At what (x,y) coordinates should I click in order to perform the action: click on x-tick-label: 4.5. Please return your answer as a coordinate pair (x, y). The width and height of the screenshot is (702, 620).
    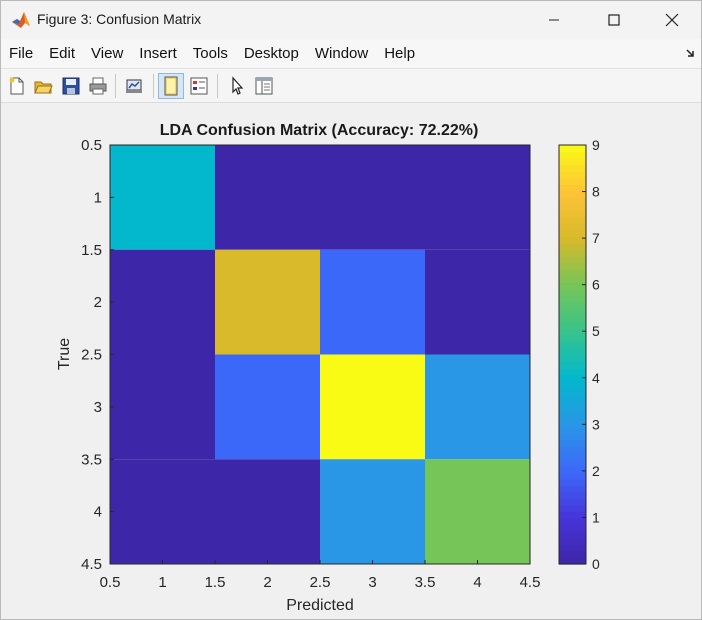
    Looking at the image, I should click on (530, 582).